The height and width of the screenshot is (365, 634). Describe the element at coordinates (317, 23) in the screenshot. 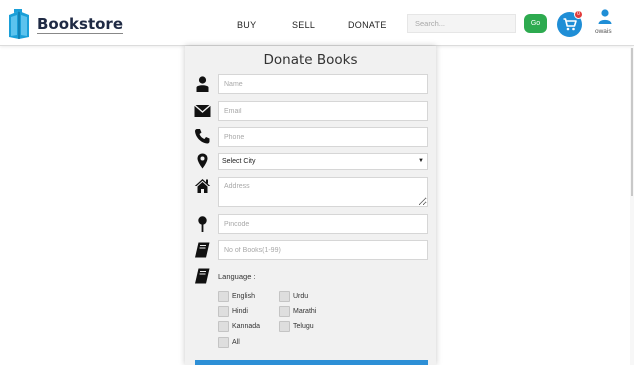

I see `navbar: Bookstore BUY SELL DONATE Go 0 owais` at that location.